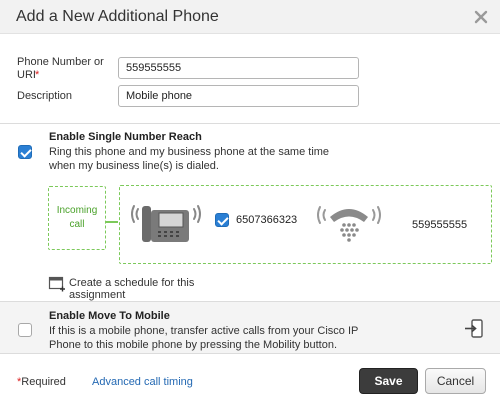 The image size is (500, 401). What do you see at coordinates (250, 123) in the screenshot?
I see `section-divider` at bounding box center [250, 123].